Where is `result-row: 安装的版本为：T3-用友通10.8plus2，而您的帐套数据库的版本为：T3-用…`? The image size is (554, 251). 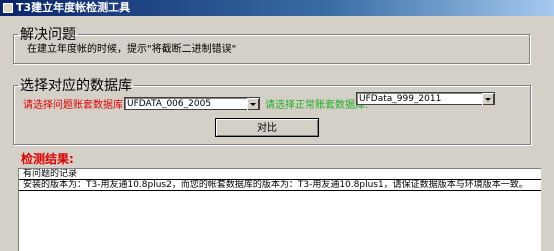 result-row: 安装的版本为：T3-用友通10.8plus2，而您的帐套数据库的版本为：T3-用… is located at coordinates (280, 185).